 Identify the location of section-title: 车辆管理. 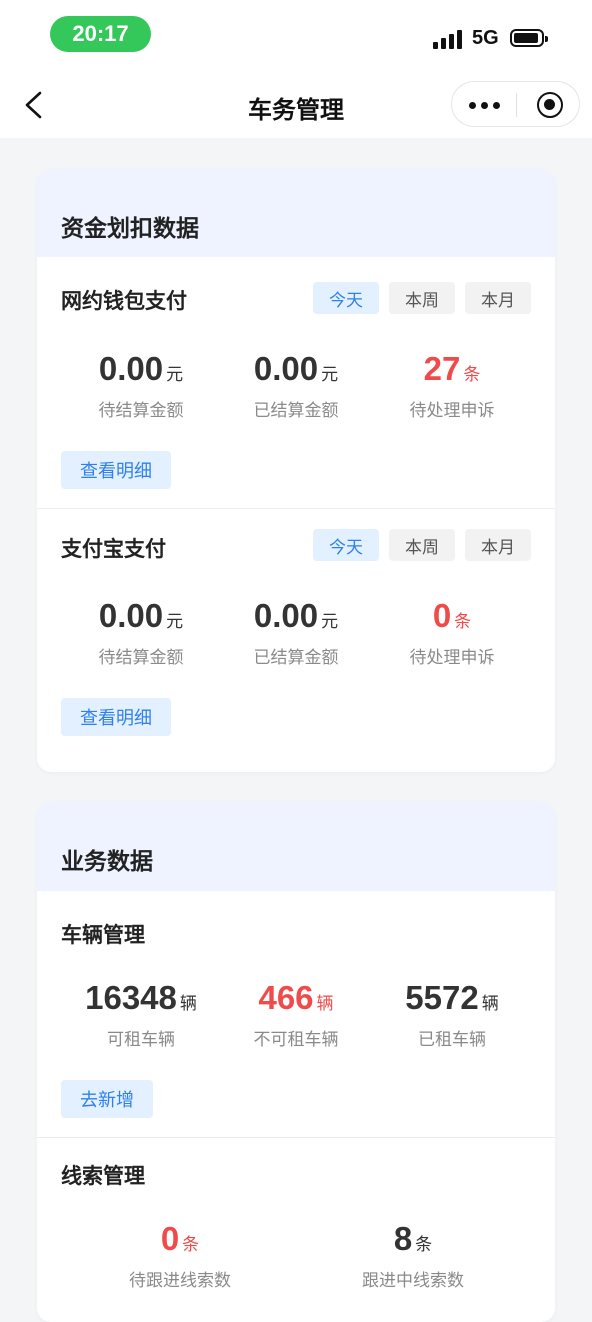
(103, 935).